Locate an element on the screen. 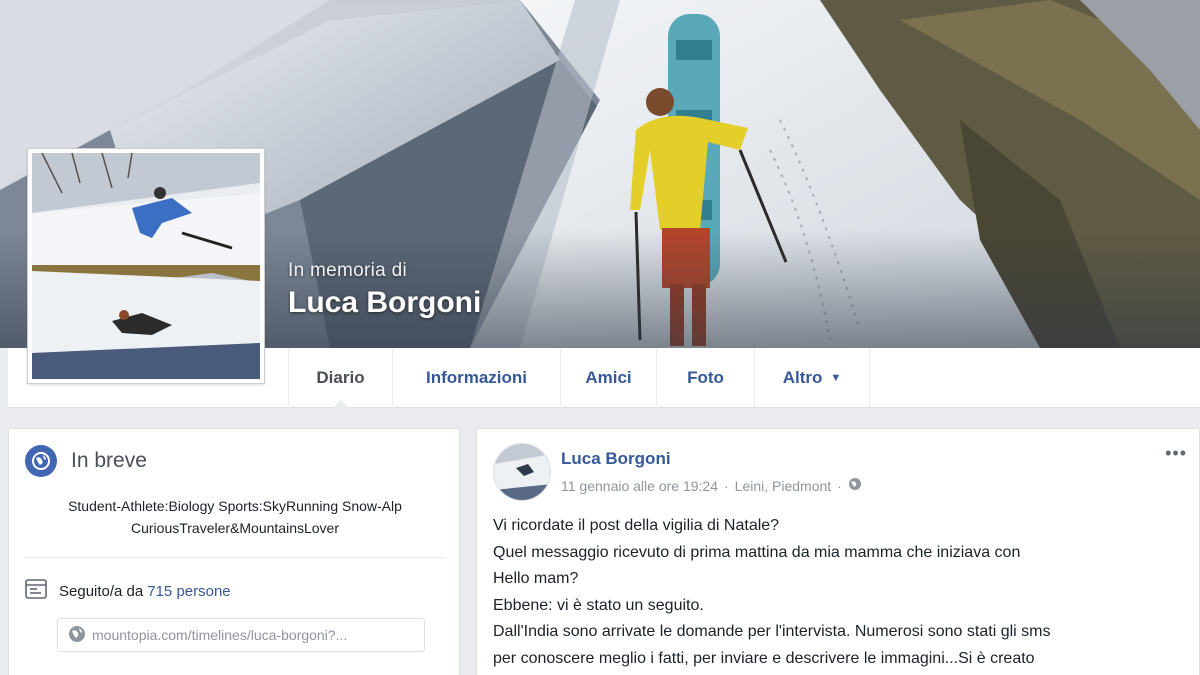 This screenshot has height=675, width=1200. intro-header: In breve is located at coordinates (86, 461).